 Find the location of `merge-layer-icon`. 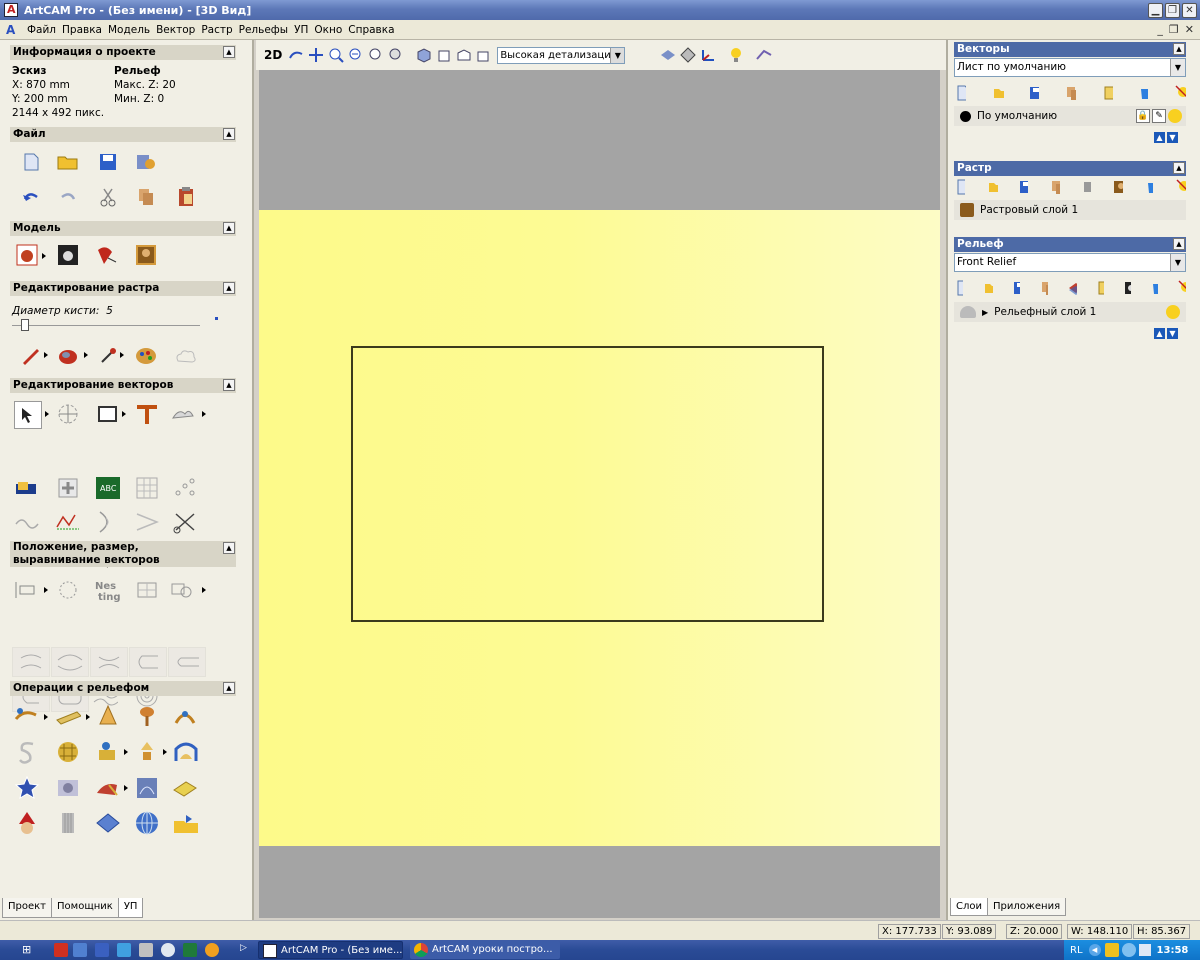

merge-layer-icon is located at coordinates (1108, 93).